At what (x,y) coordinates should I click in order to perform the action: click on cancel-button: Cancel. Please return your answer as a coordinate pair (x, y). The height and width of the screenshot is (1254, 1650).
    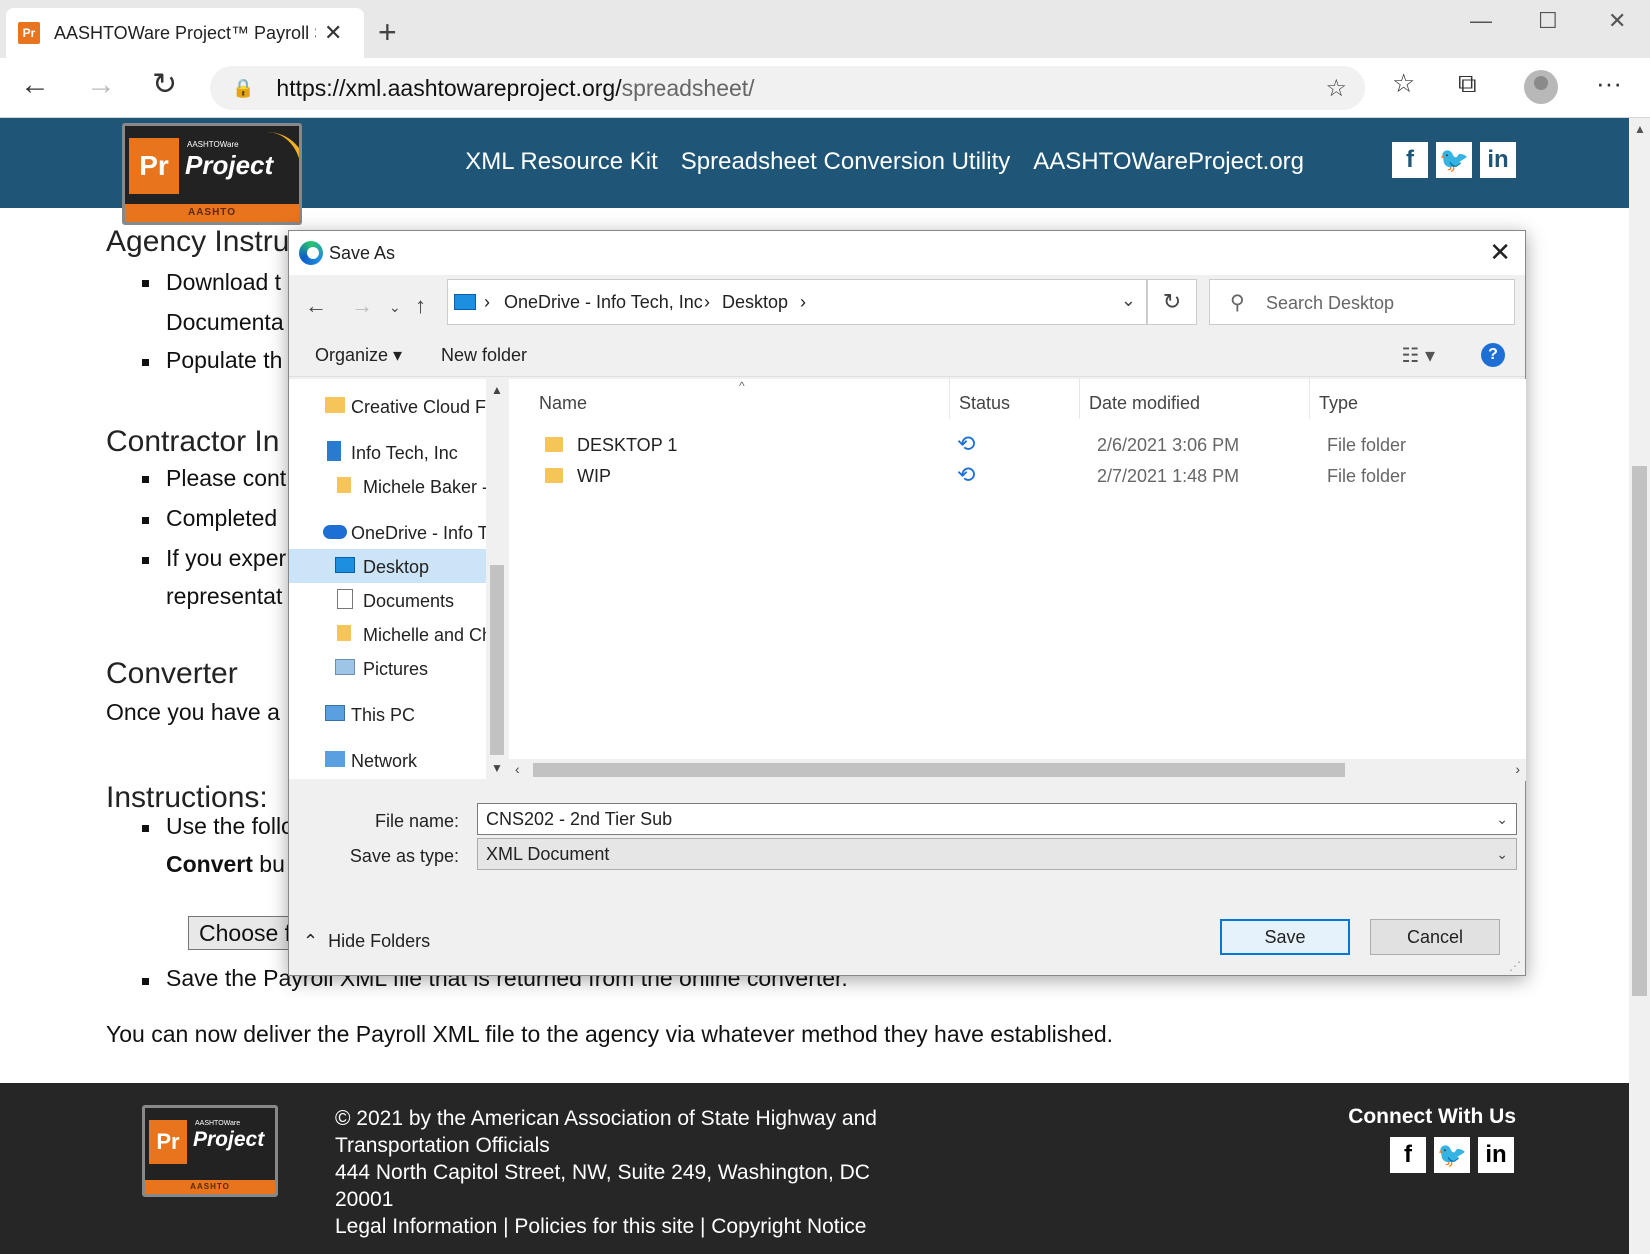
    Looking at the image, I should click on (1435, 937).